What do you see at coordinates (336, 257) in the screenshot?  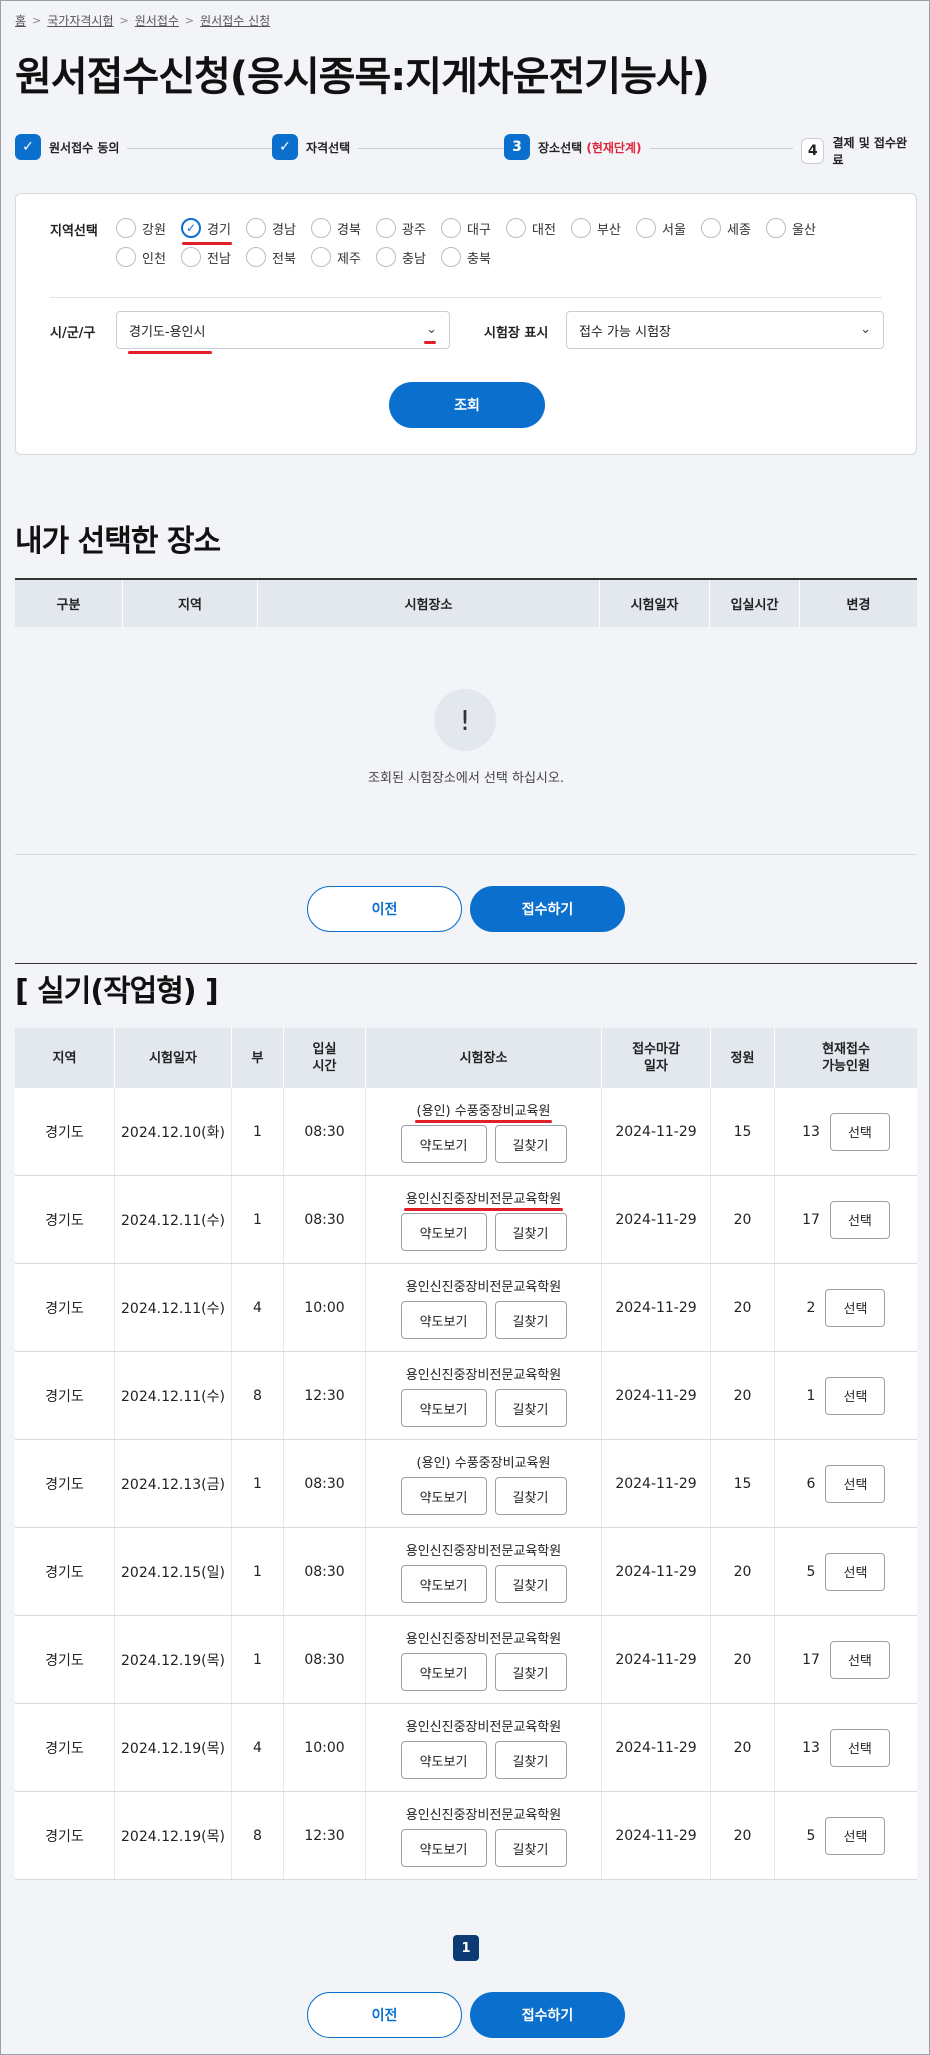 I see `region-radio: 제주` at bounding box center [336, 257].